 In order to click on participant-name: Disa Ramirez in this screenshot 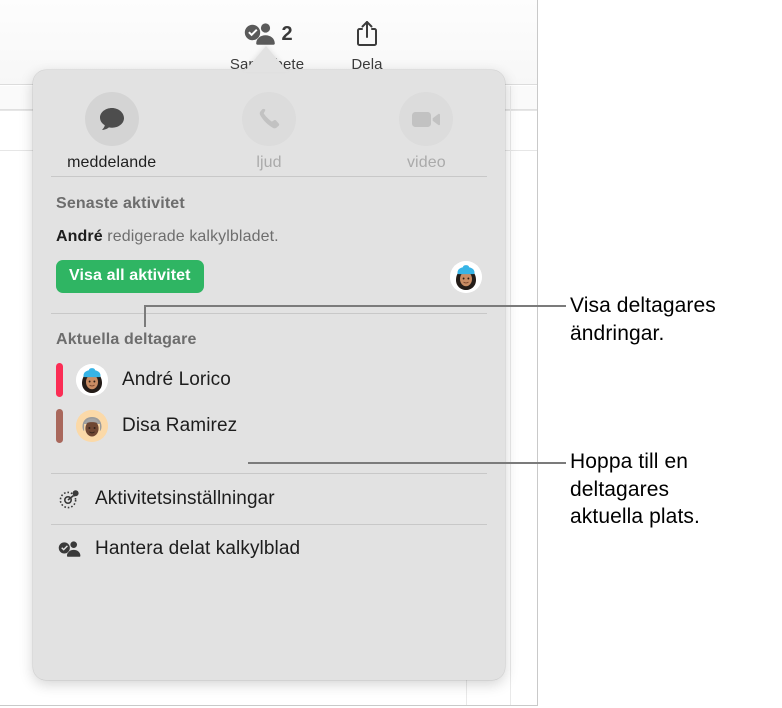, I will do `click(180, 425)`.